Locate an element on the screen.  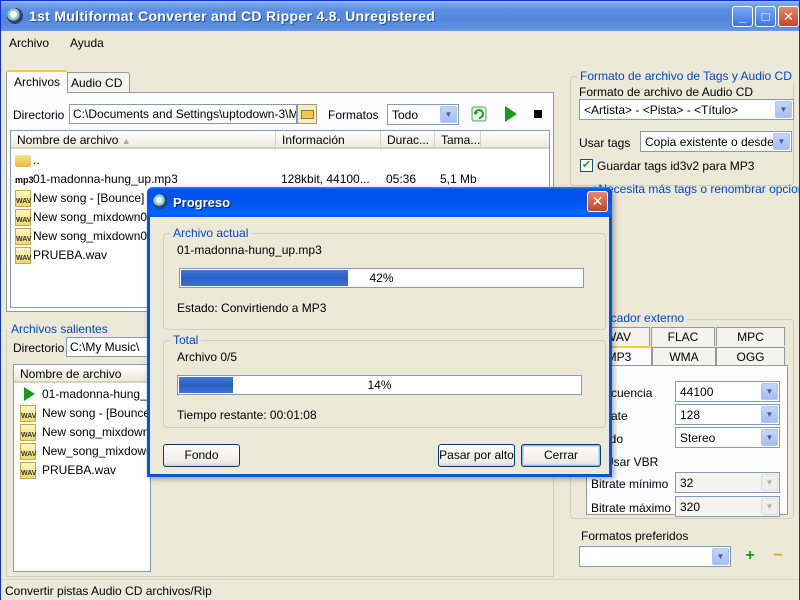
tab-ogg: OGG is located at coordinates (750, 356).